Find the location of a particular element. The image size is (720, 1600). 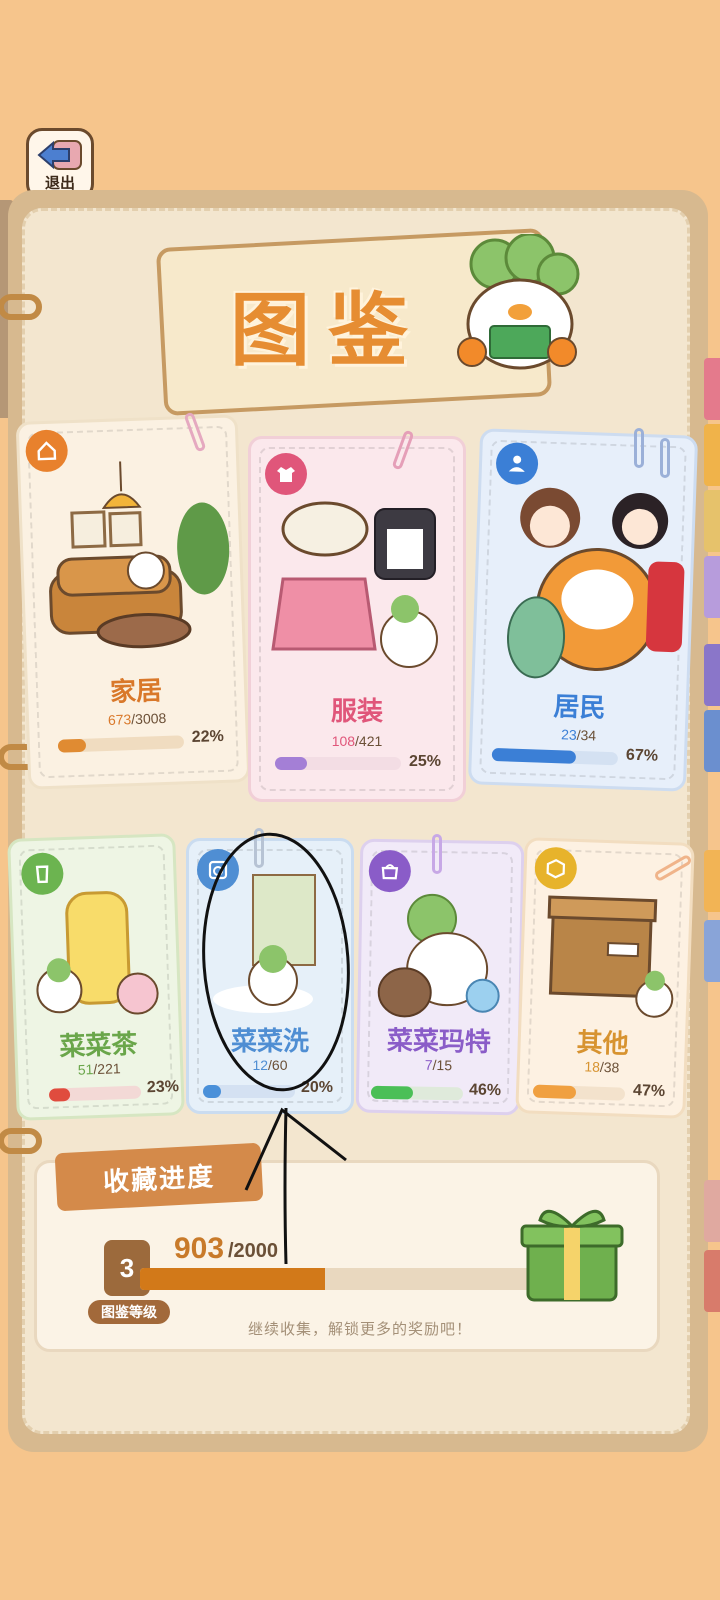

mart-illustration is located at coordinates (438, 955).